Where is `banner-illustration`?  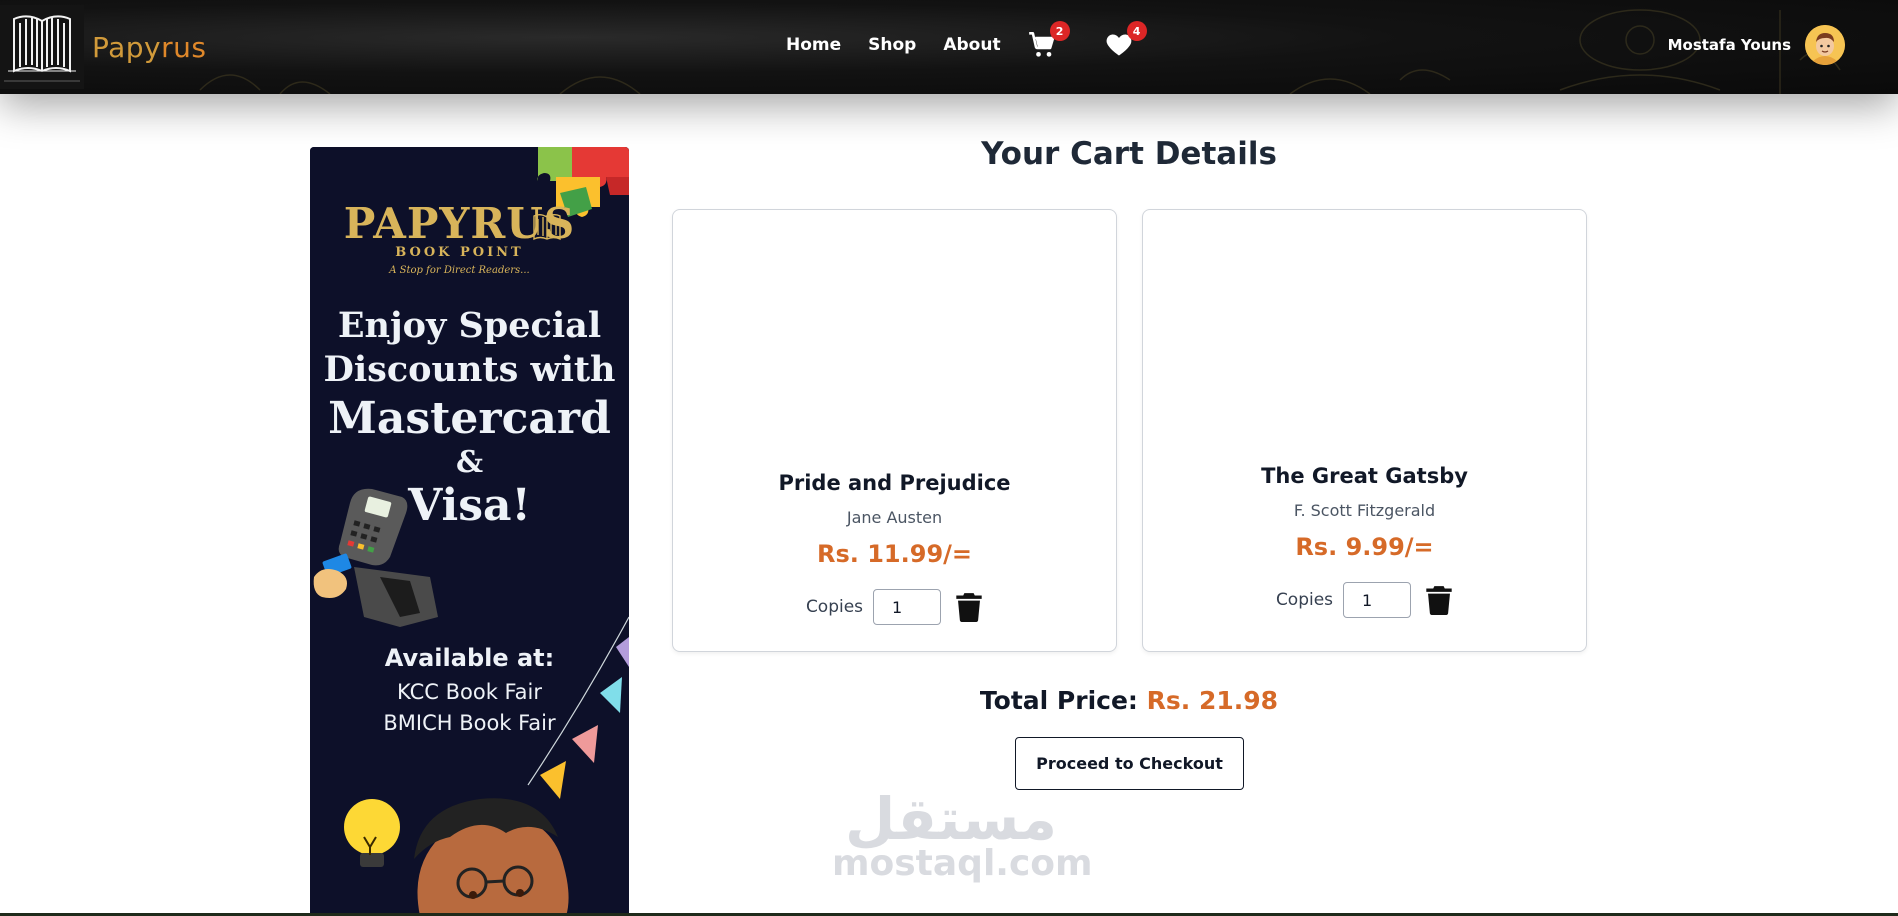 banner-illustration is located at coordinates (469, 531).